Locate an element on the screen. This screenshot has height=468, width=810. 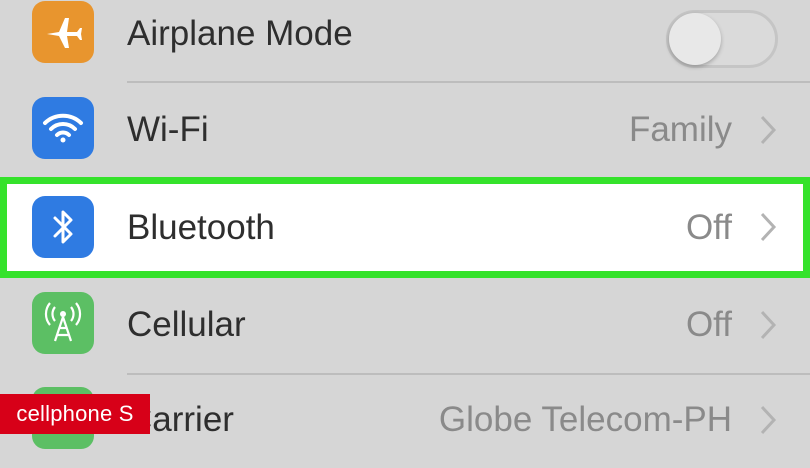
cellphones-watermark: cellphone S is located at coordinates (75, 414).